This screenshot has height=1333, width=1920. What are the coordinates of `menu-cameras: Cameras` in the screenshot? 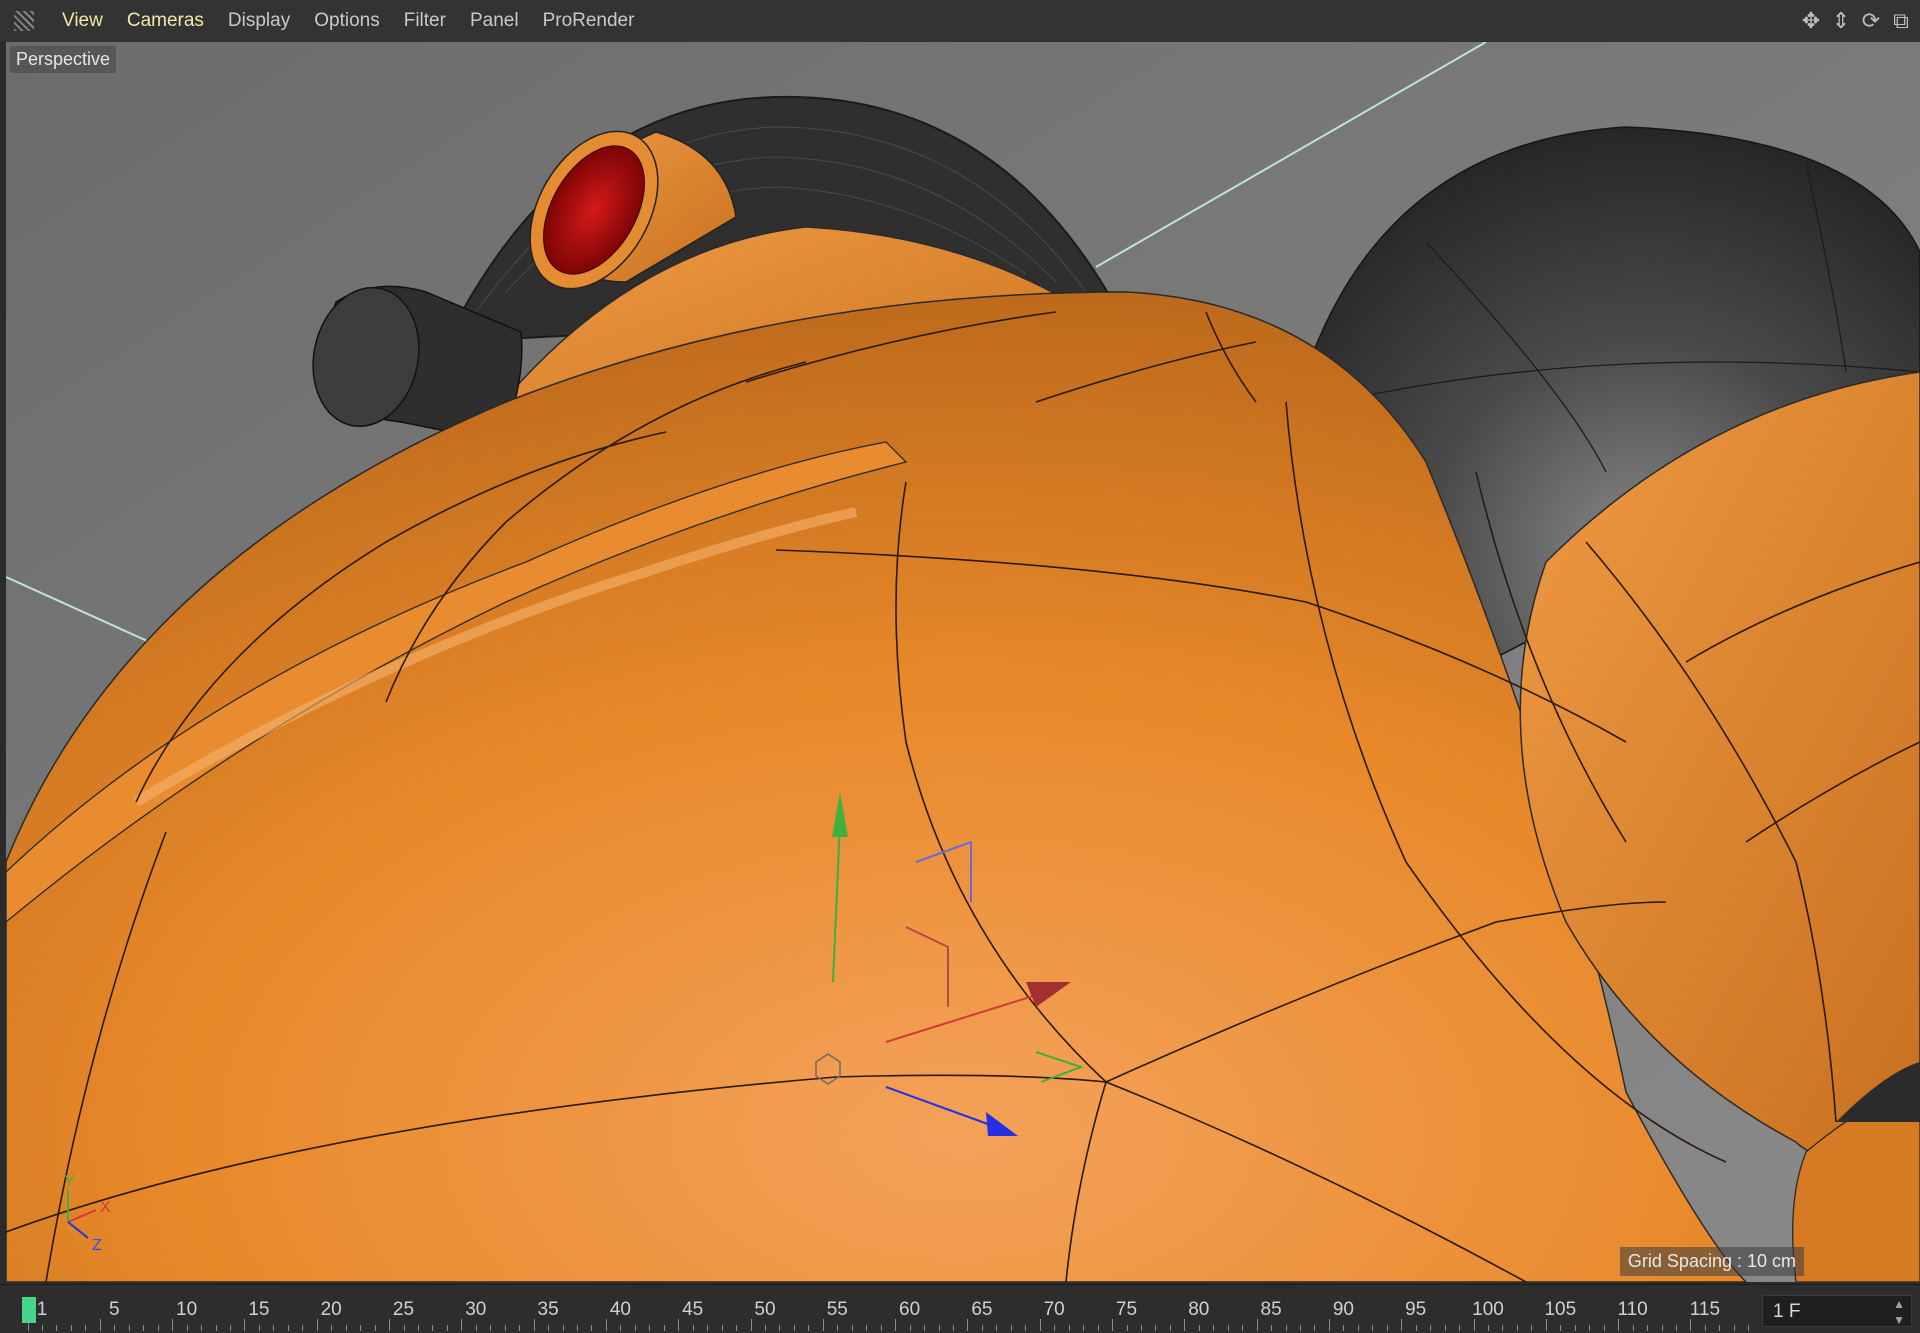 It's located at (165, 21).